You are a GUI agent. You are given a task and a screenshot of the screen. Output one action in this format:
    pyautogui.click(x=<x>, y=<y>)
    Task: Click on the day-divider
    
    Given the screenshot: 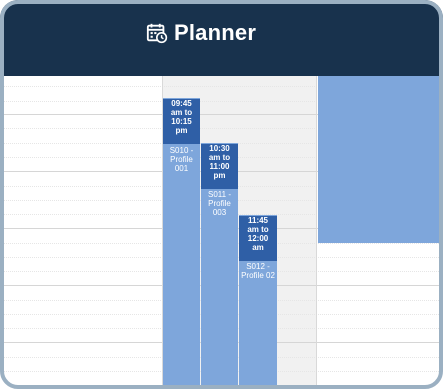 What is the action you would take?
    pyautogui.click(x=316, y=232)
    